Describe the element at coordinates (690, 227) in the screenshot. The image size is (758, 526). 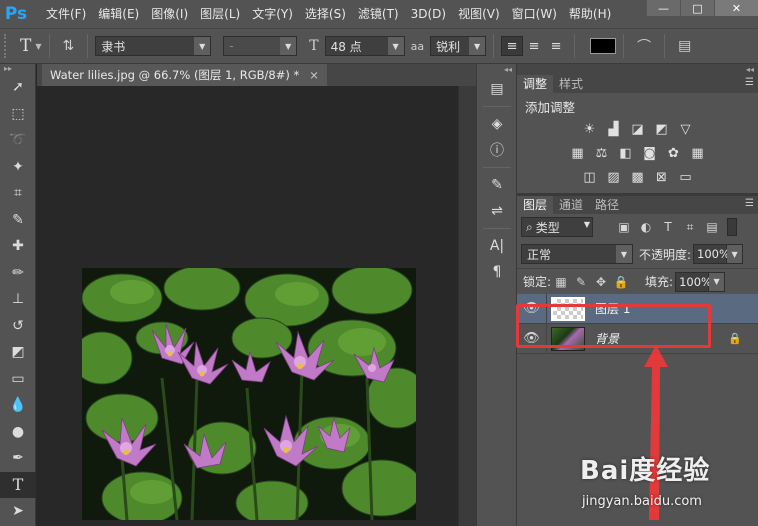
I see `filter-shape-icon: ⌗` at that location.